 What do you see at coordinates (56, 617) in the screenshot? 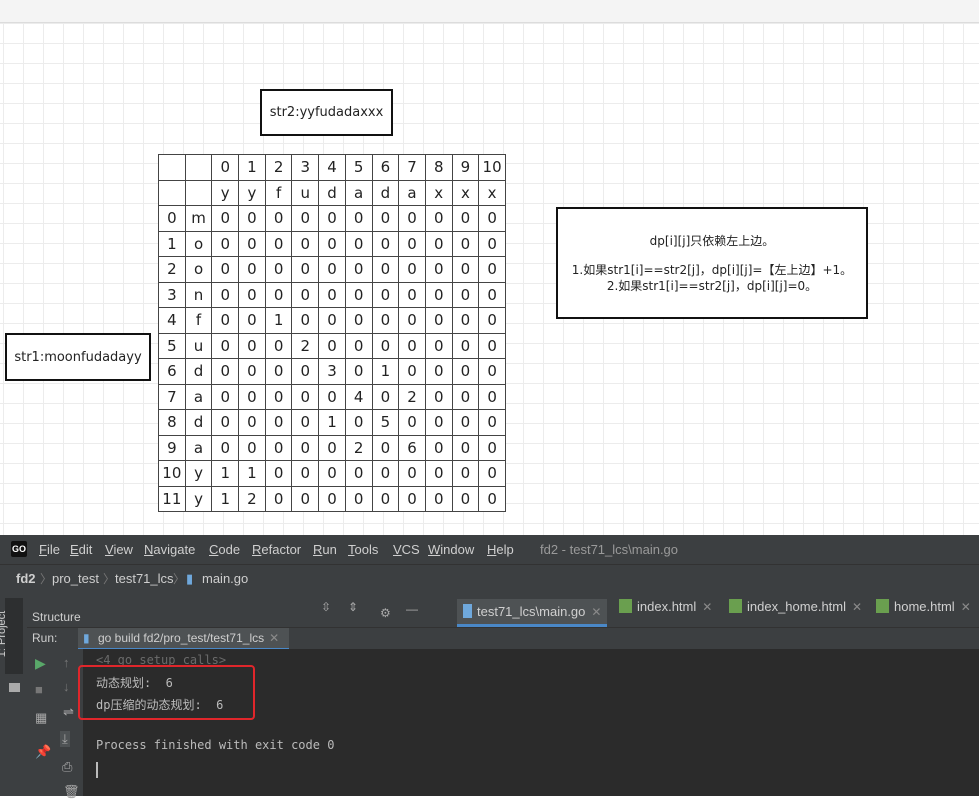
I see `structure-label: Structure` at bounding box center [56, 617].